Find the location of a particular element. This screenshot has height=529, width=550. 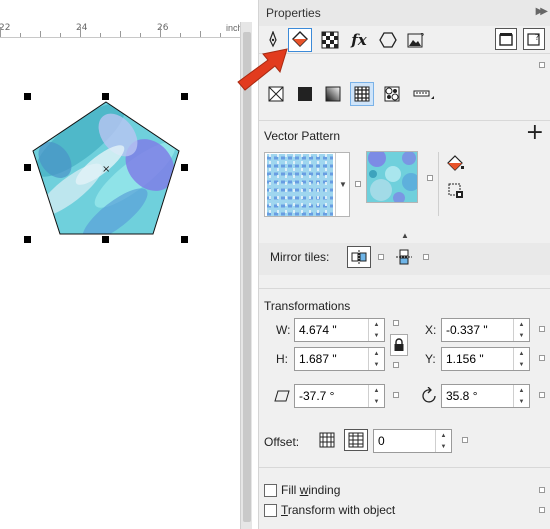

skew-icon is located at coordinates (282, 396).